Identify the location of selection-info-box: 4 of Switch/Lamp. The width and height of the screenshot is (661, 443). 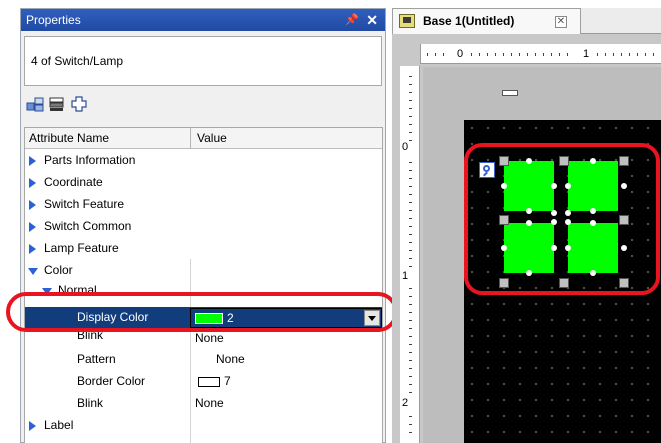
(203, 61).